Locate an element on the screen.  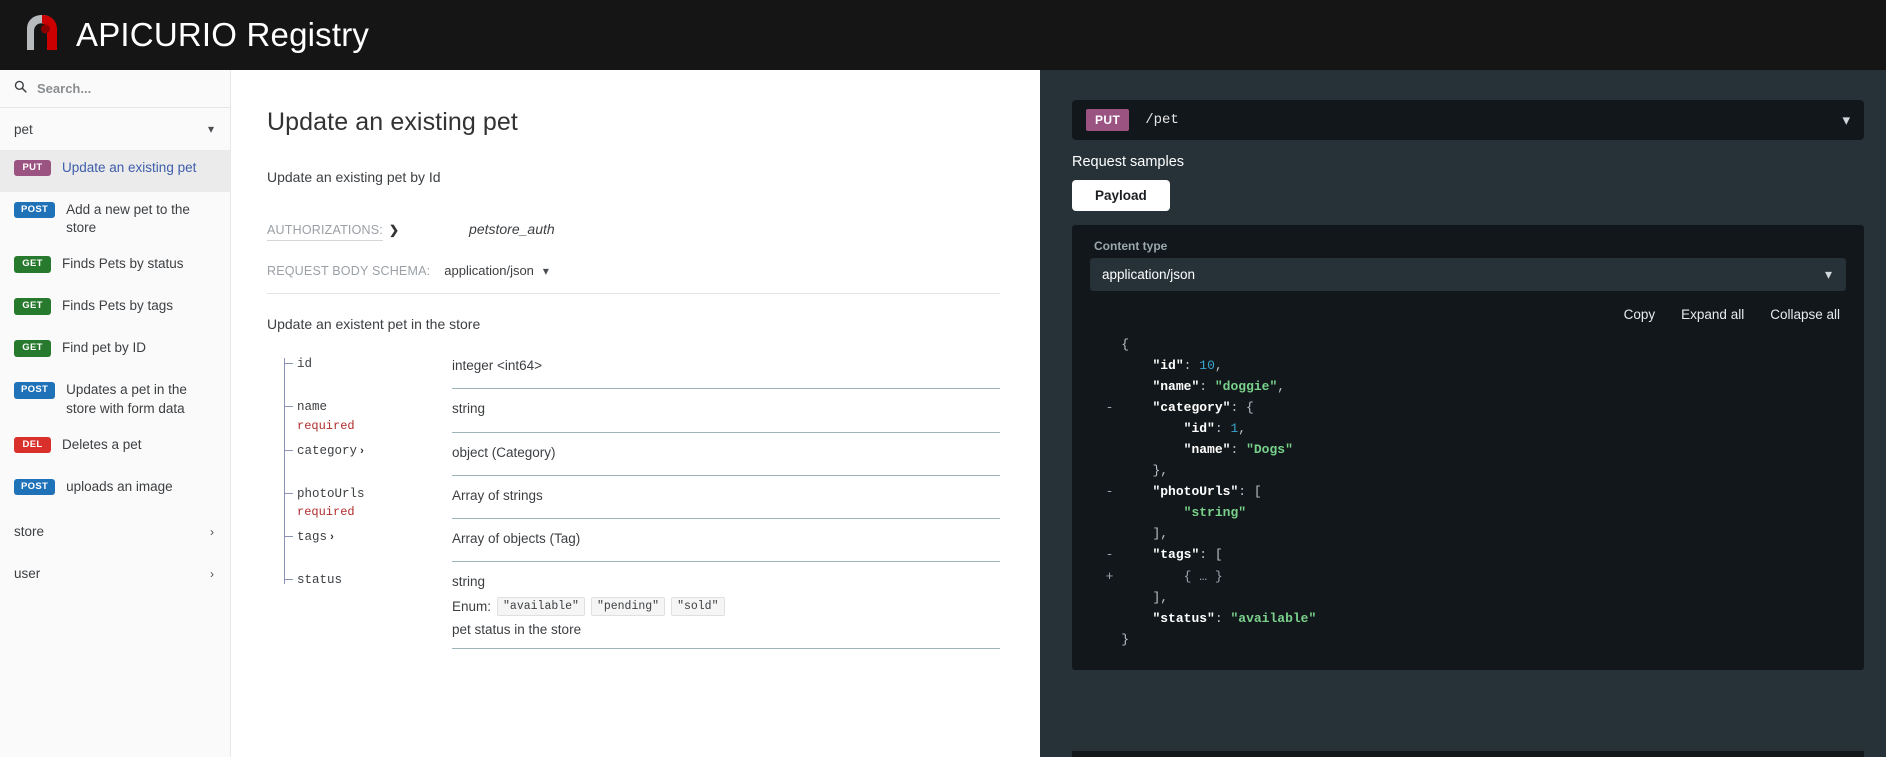
collapse-all-button: Collapse all is located at coordinates (1805, 314).